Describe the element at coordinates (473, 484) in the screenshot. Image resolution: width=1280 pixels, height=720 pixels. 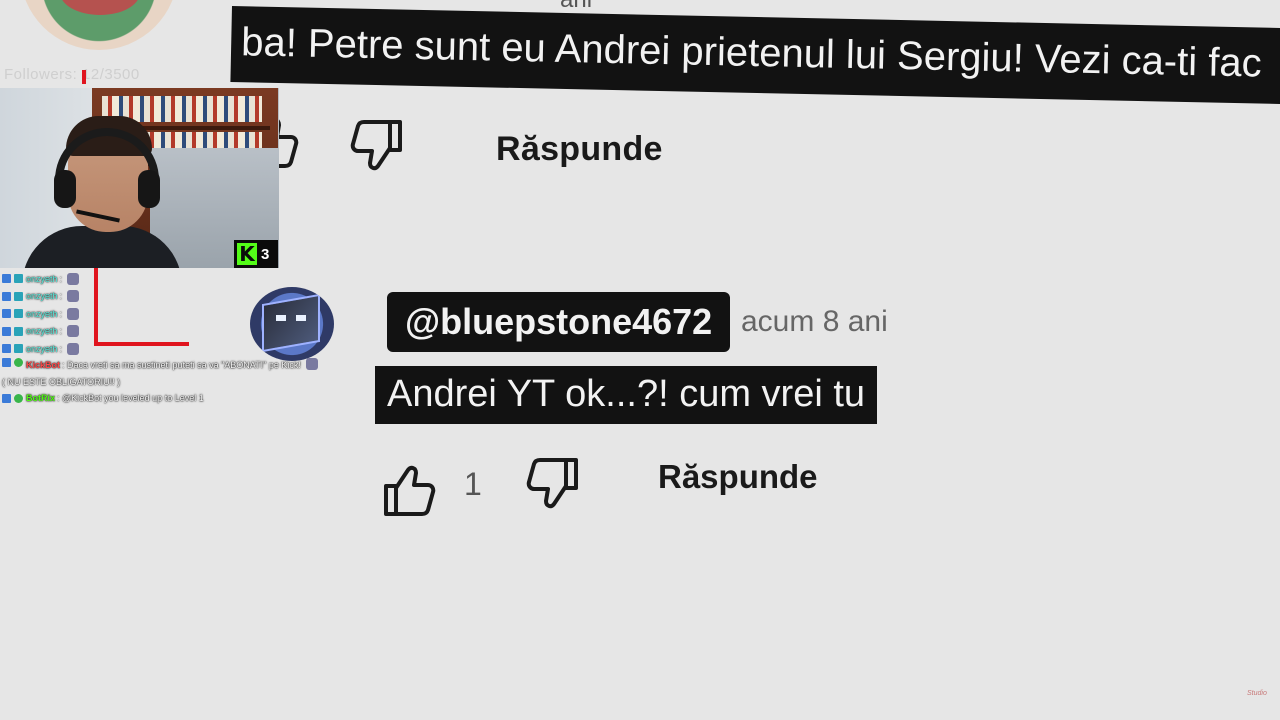
I see `like-count: 1` at that location.